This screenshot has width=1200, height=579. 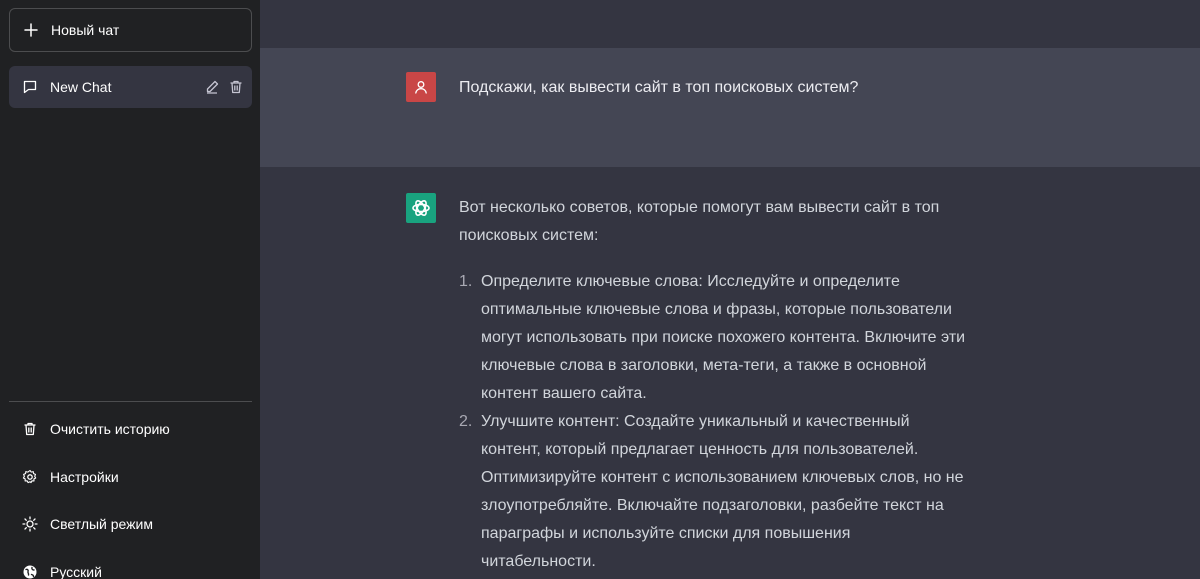 What do you see at coordinates (30, 477) in the screenshot?
I see `gear-icon` at bounding box center [30, 477].